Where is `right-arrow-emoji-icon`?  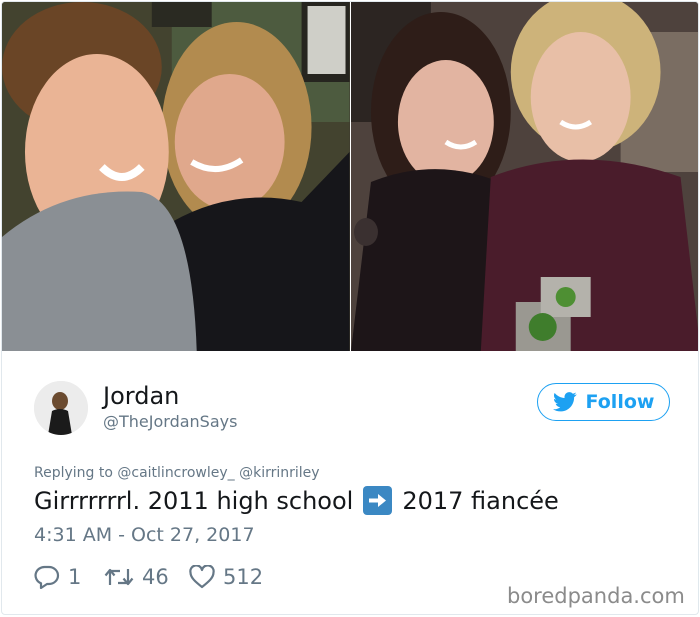 right-arrow-emoji-icon is located at coordinates (378, 500).